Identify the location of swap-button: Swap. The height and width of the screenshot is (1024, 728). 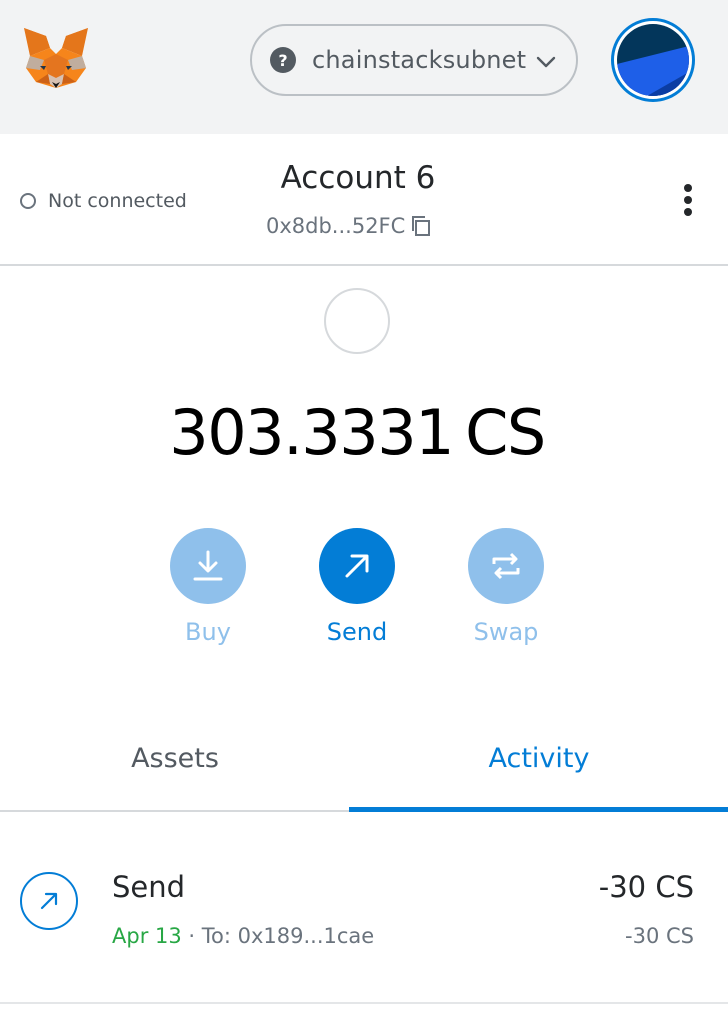
(506, 587).